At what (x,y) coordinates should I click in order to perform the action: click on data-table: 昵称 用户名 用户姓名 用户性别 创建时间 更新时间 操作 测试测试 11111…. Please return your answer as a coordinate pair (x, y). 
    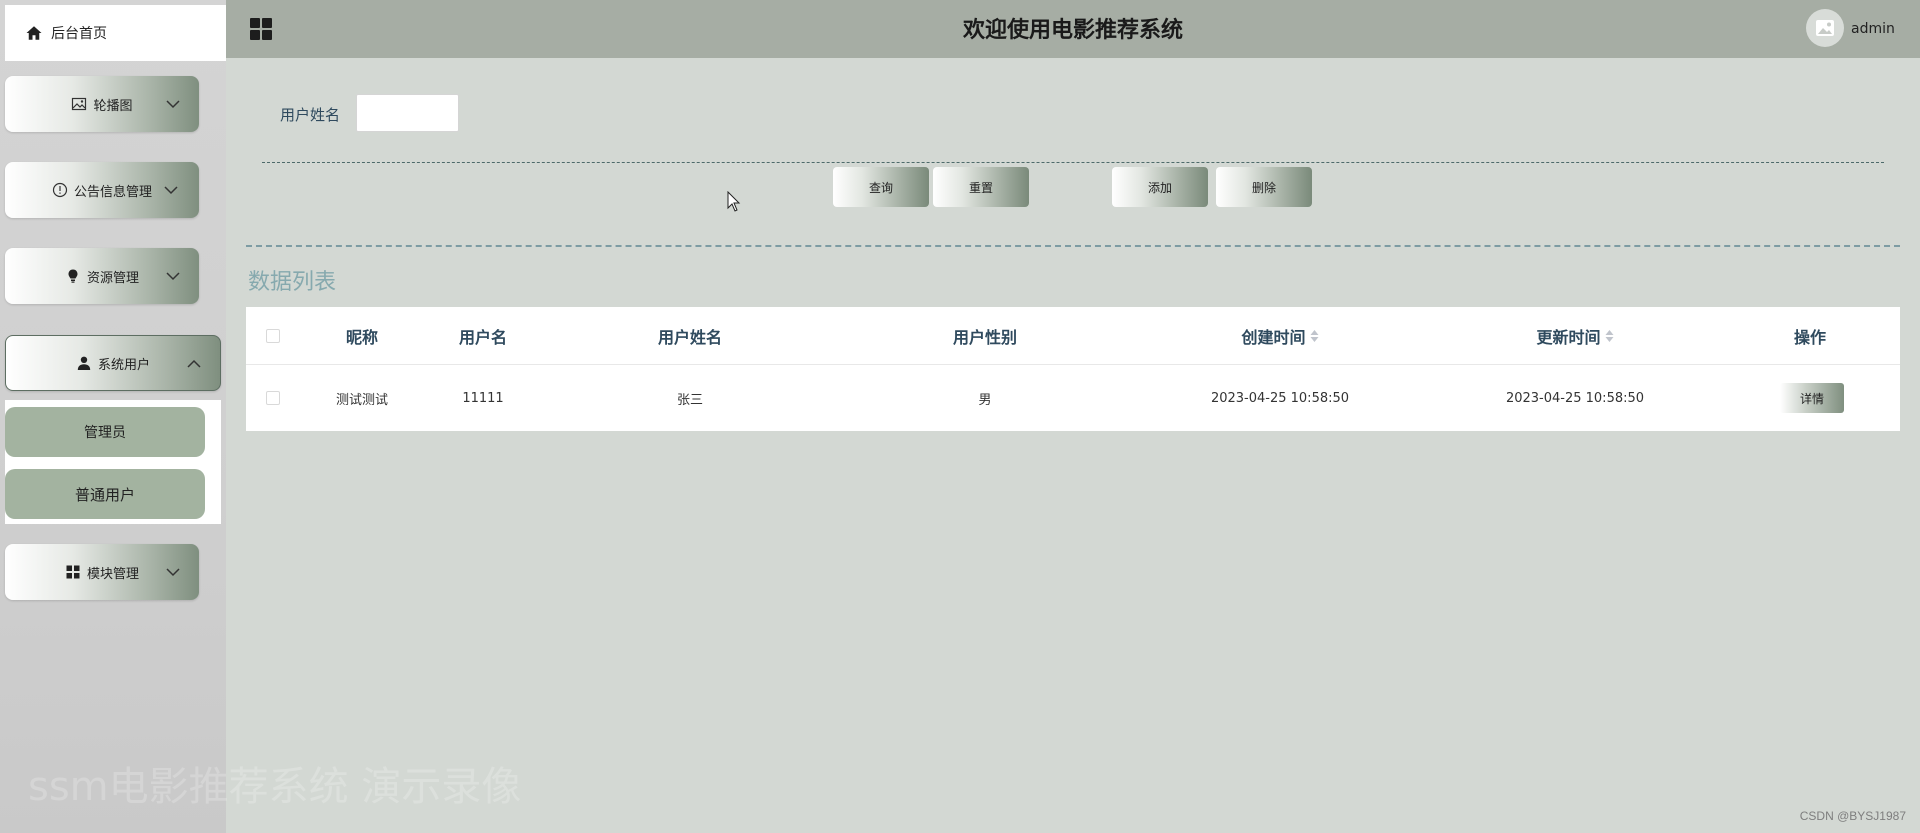
    Looking at the image, I should click on (1073, 369).